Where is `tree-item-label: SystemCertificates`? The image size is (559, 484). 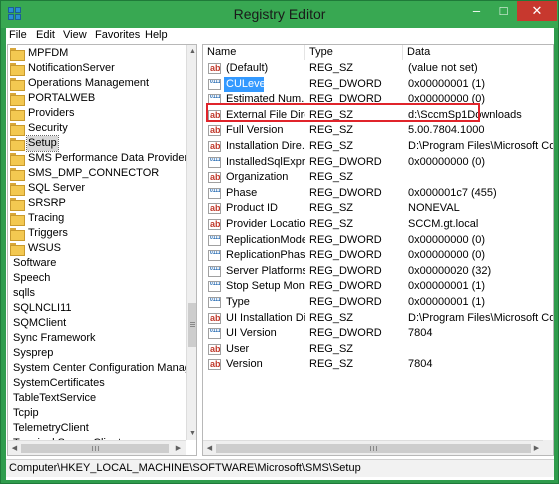
tree-item-label: SystemCertificates is located at coordinates (59, 383).